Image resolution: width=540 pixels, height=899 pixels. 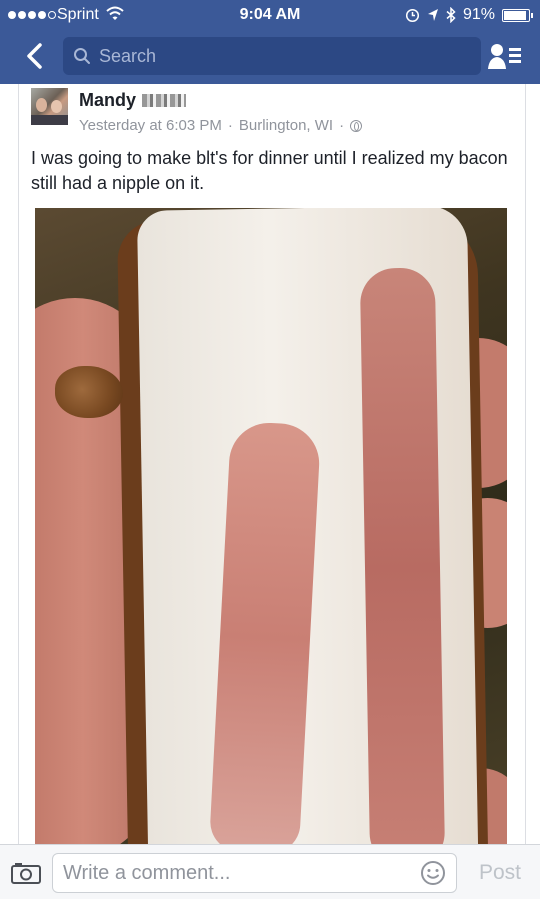 What do you see at coordinates (89, 392) in the screenshot?
I see `bacon-nipple` at bounding box center [89, 392].